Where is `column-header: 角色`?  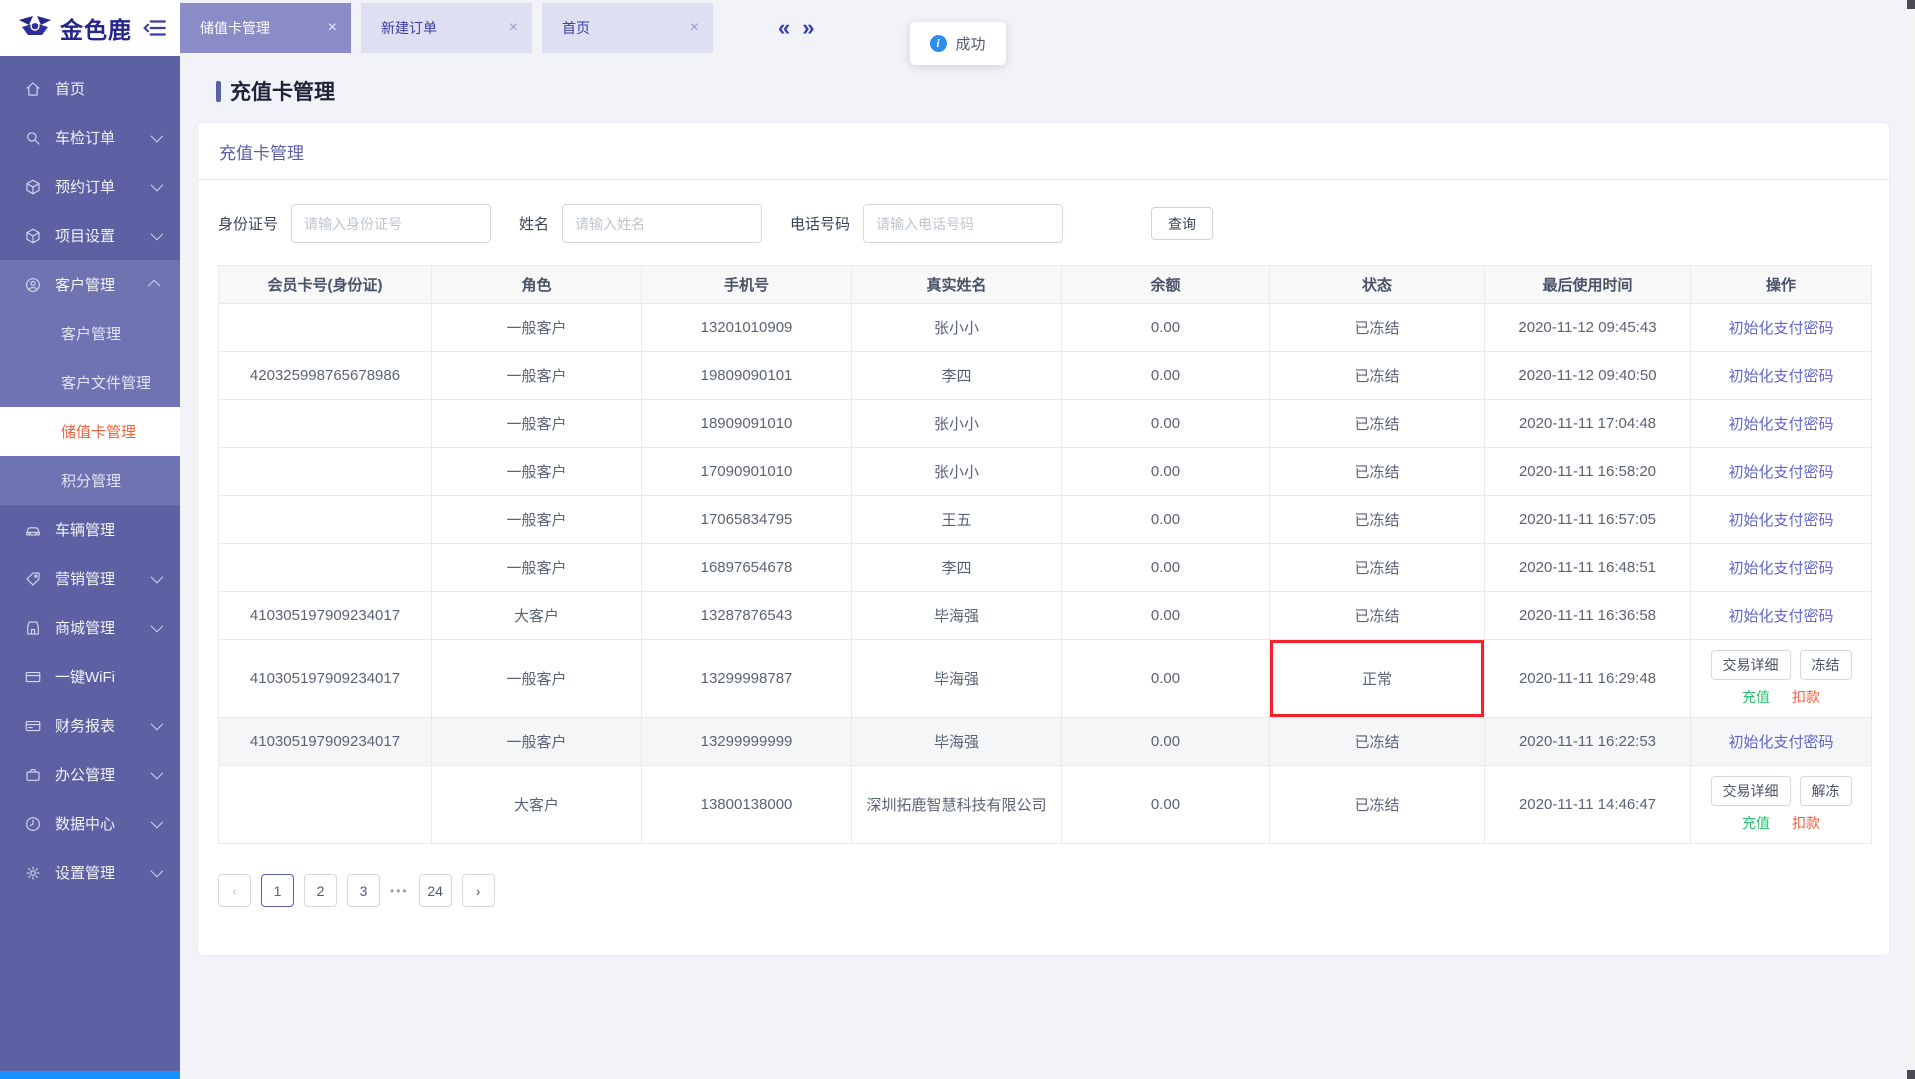 column-header: 角色 is located at coordinates (536, 284).